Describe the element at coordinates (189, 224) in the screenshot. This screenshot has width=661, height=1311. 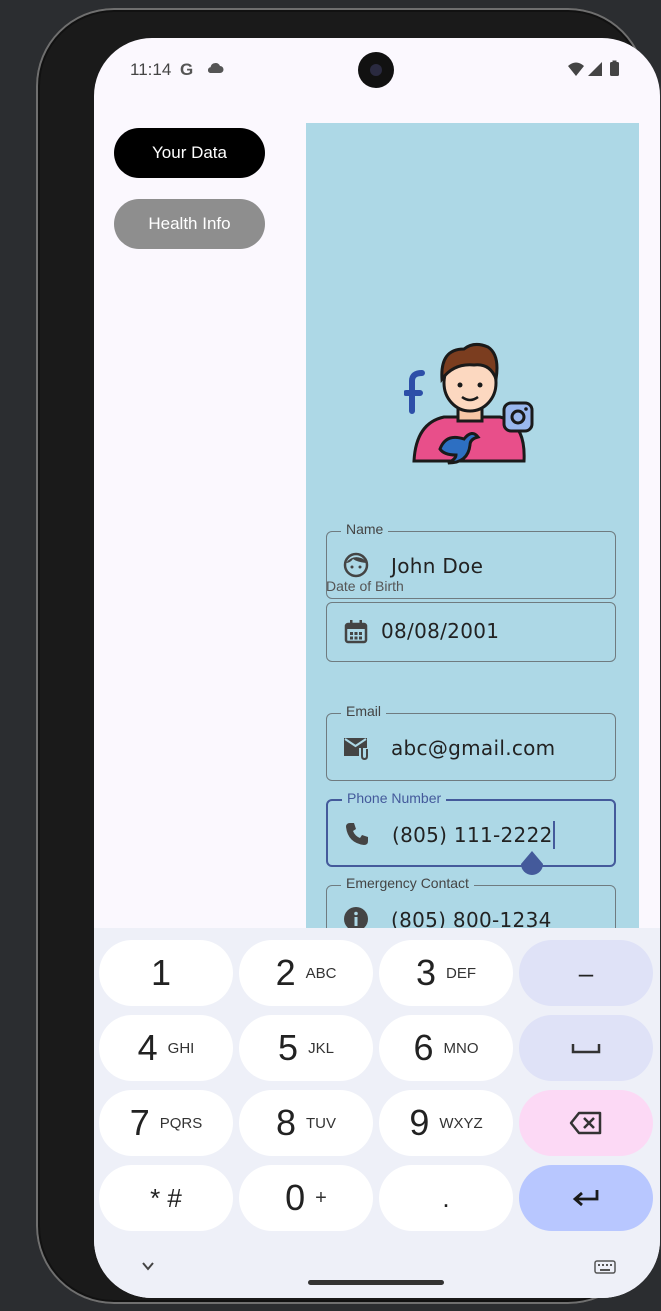
I see `health-info-button: Health Info` at that location.